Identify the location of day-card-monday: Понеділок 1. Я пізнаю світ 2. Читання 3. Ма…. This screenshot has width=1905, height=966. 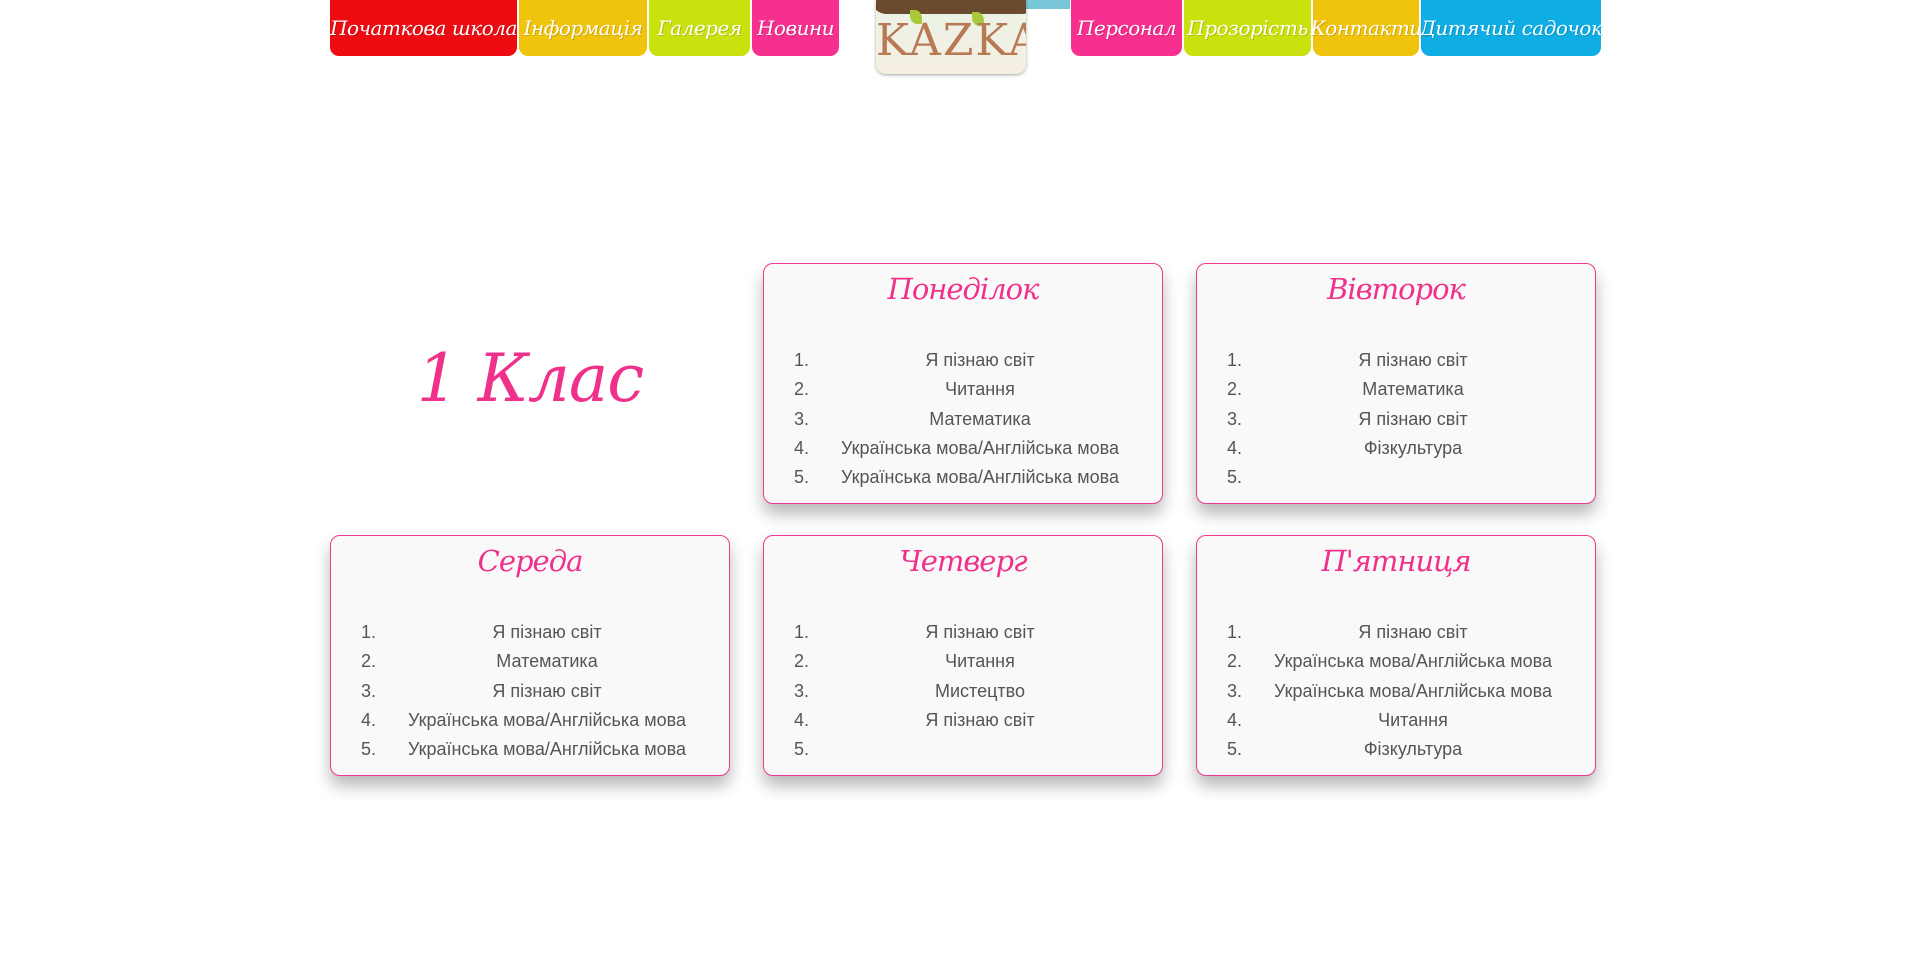
(963, 383).